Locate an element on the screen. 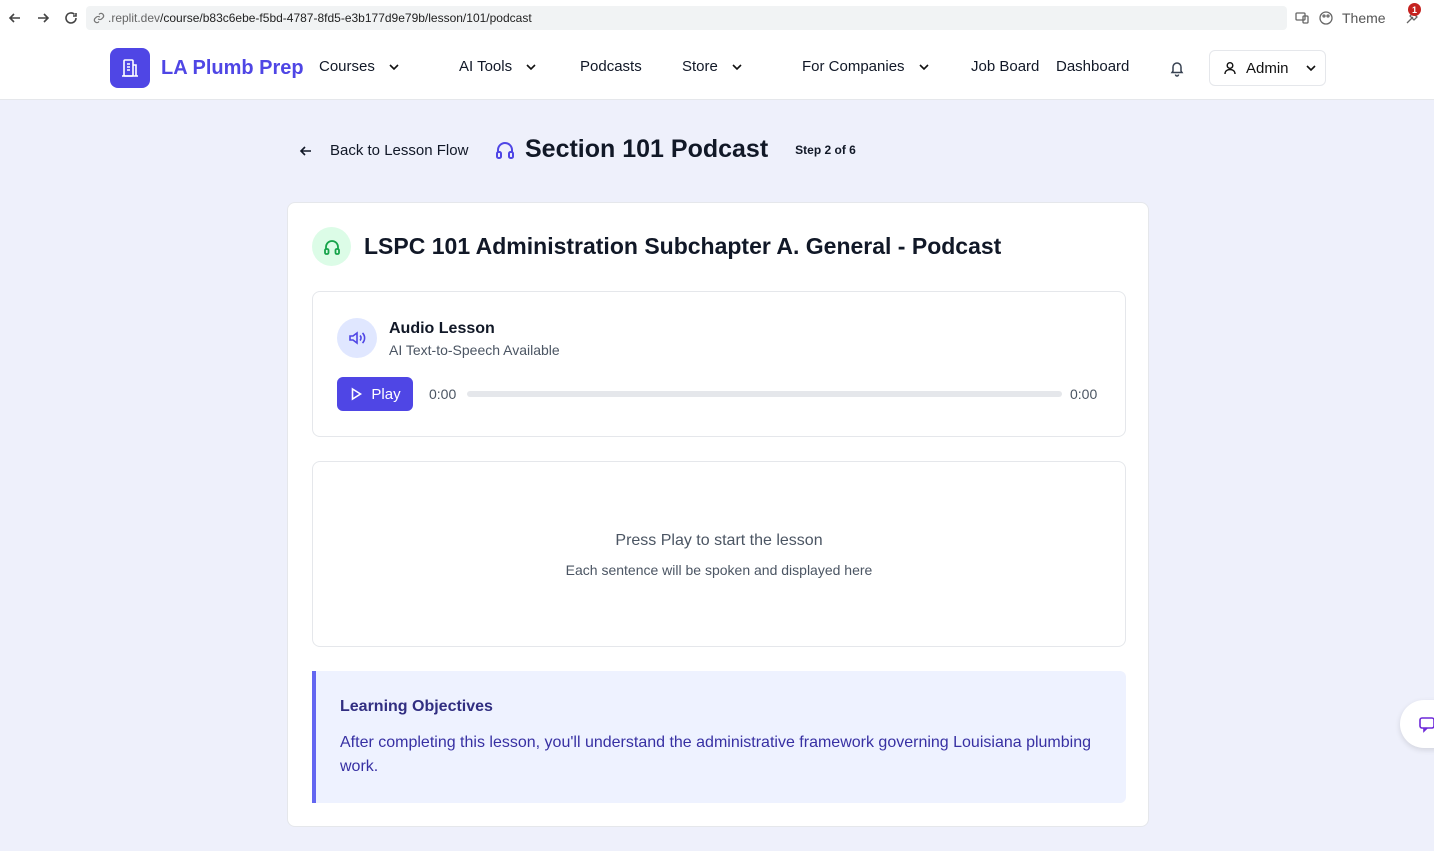 The image size is (1434, 851). nav-courses: Courses is located at coordinates (360, 66).